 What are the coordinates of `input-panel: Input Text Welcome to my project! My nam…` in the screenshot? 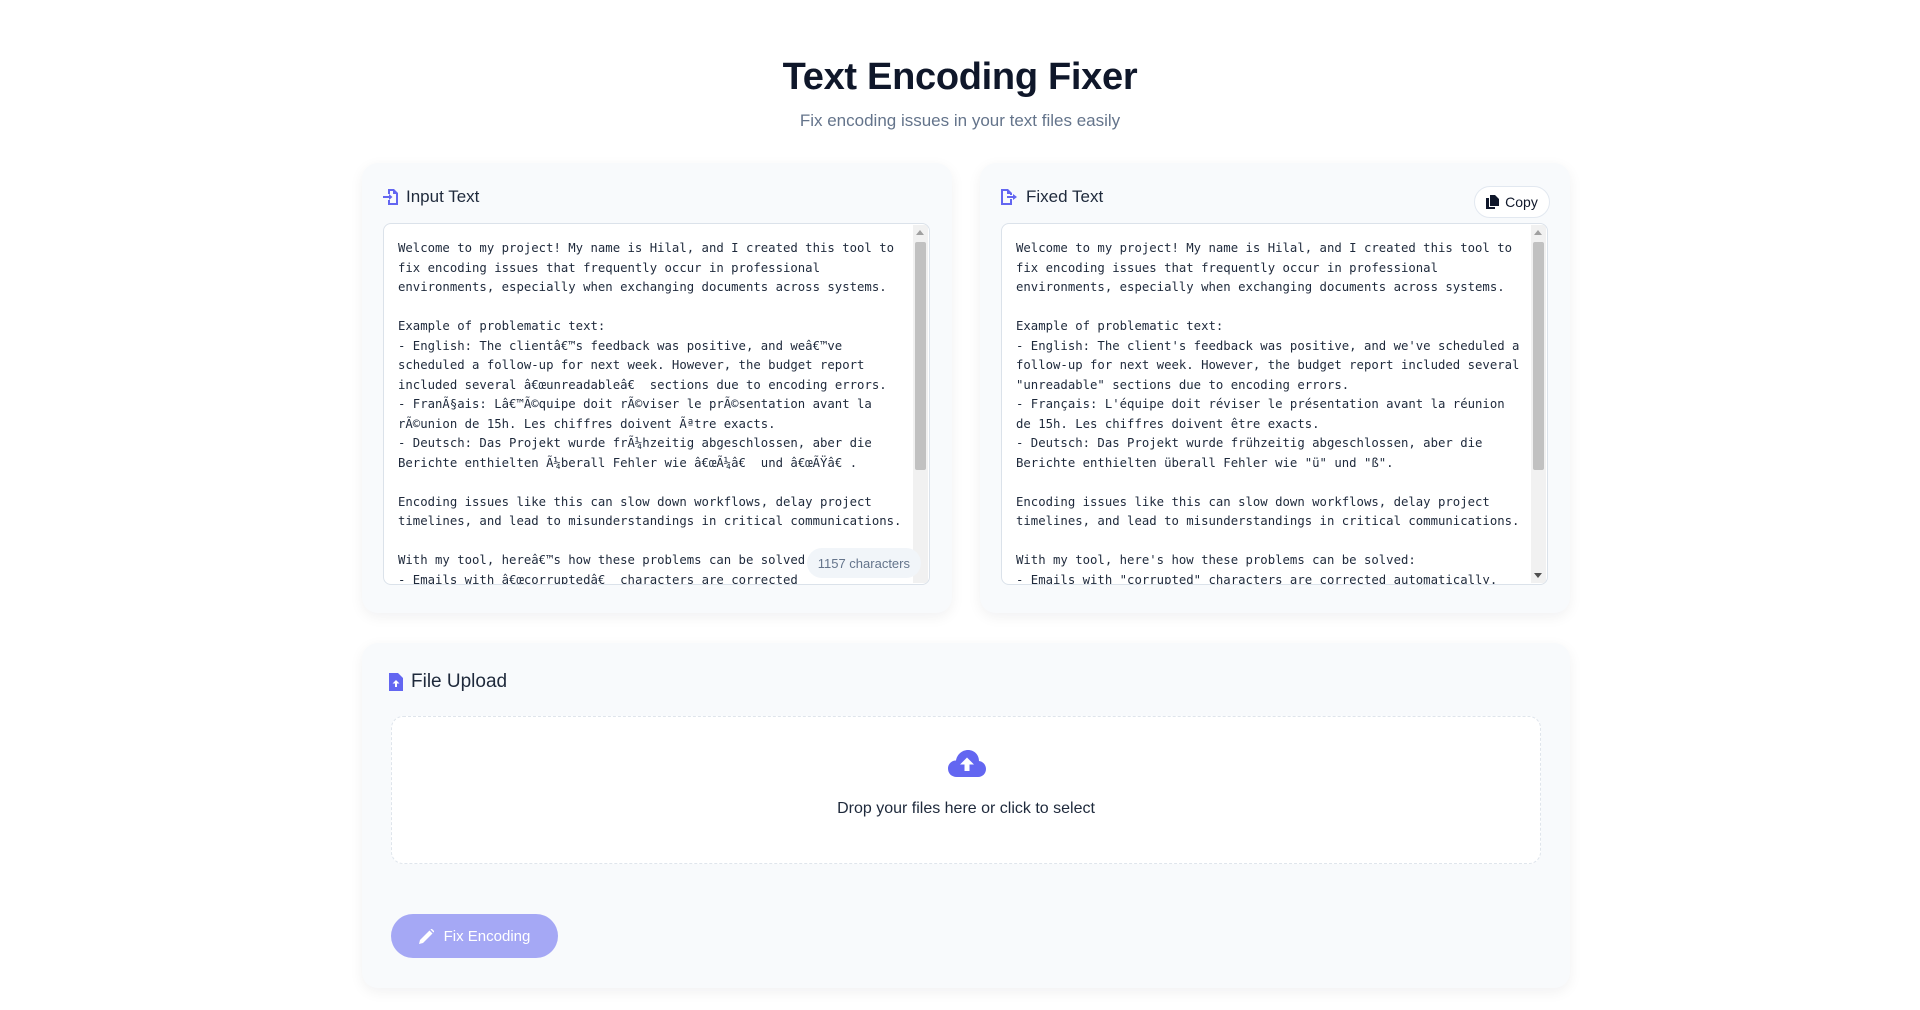 It's located at (657, 388).